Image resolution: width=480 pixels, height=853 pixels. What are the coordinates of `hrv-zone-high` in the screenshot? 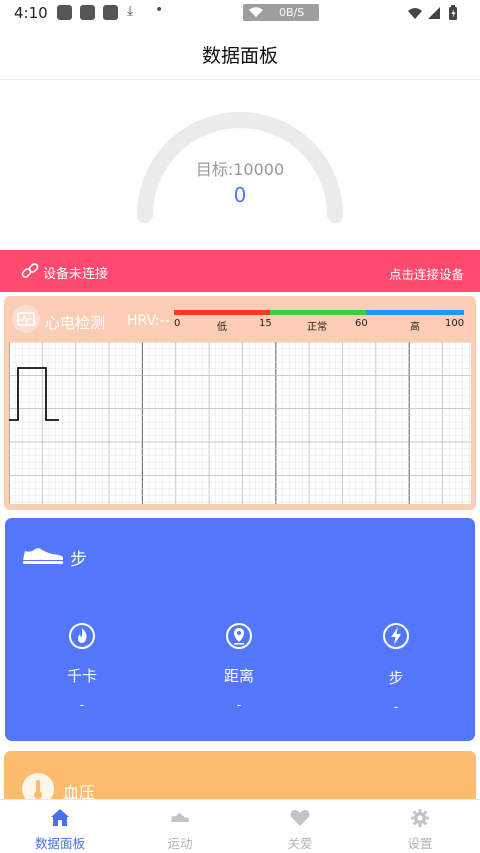 It's located at (415, 312).